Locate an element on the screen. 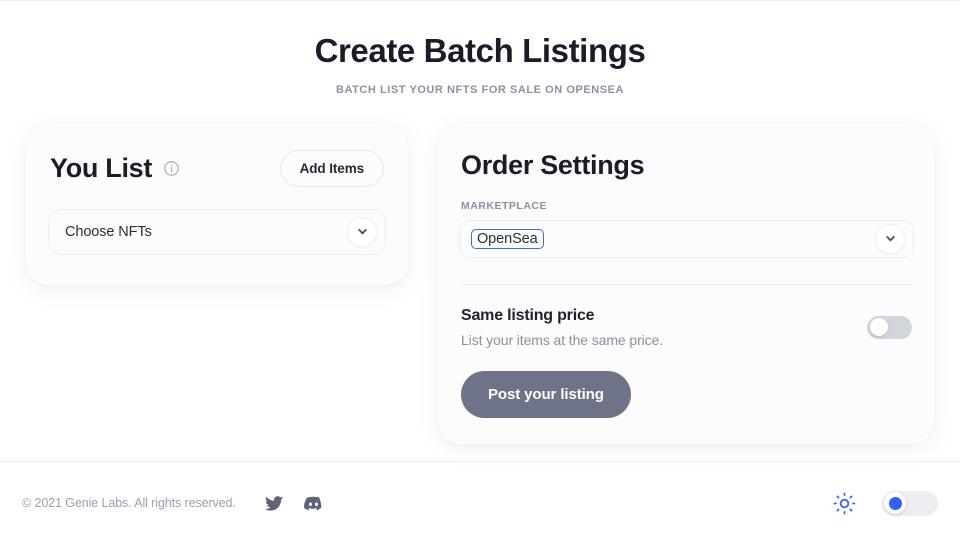 Image resolution: width=960 pixels, height=543 pixels. marketplace-select: OpenSea is located at coordinates (686, 238).